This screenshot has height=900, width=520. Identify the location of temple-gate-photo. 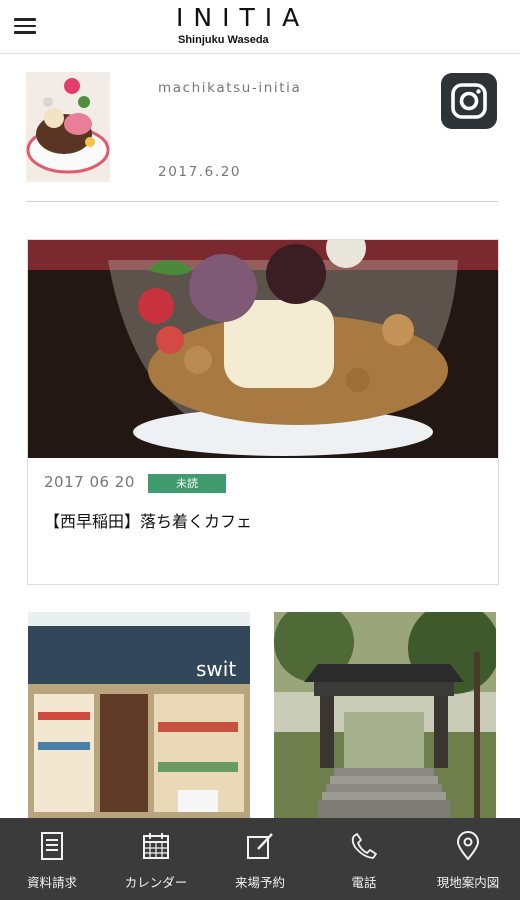
(385, 717).